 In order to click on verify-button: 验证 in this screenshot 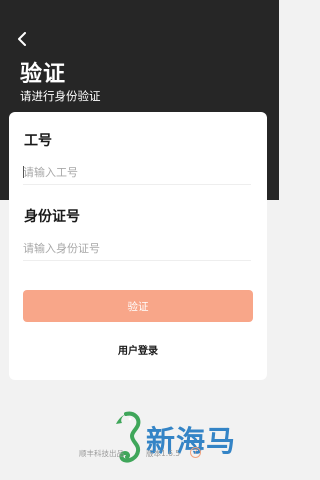, I will do `click(138, 306)`.